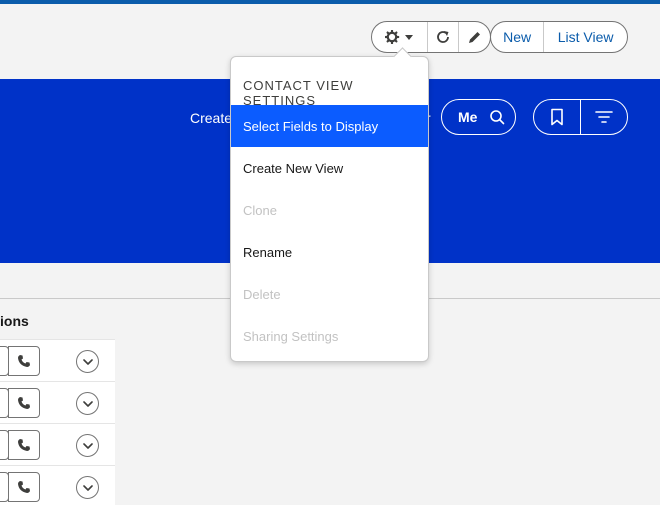 The width and height of the screenshot is (660, 505). I want to click on create-label: Create, so click(211, 118).